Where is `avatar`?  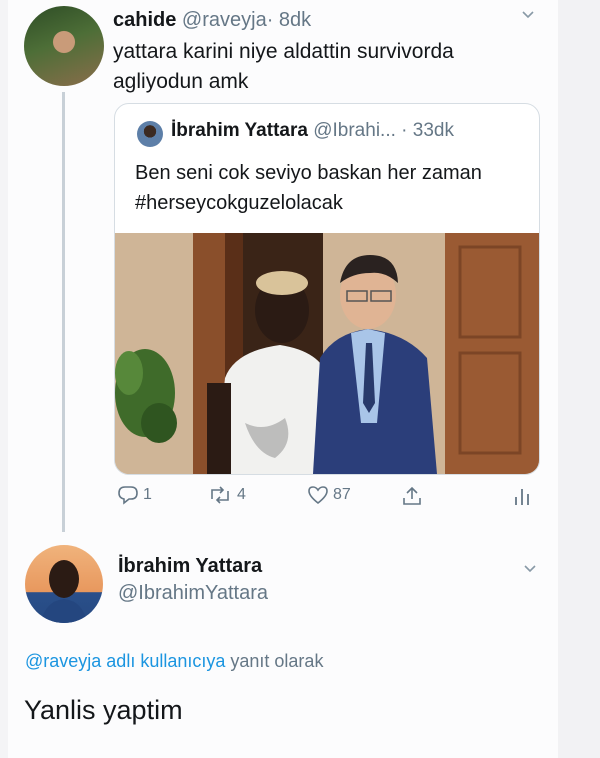 avatar is located at coordinates (64, 46).